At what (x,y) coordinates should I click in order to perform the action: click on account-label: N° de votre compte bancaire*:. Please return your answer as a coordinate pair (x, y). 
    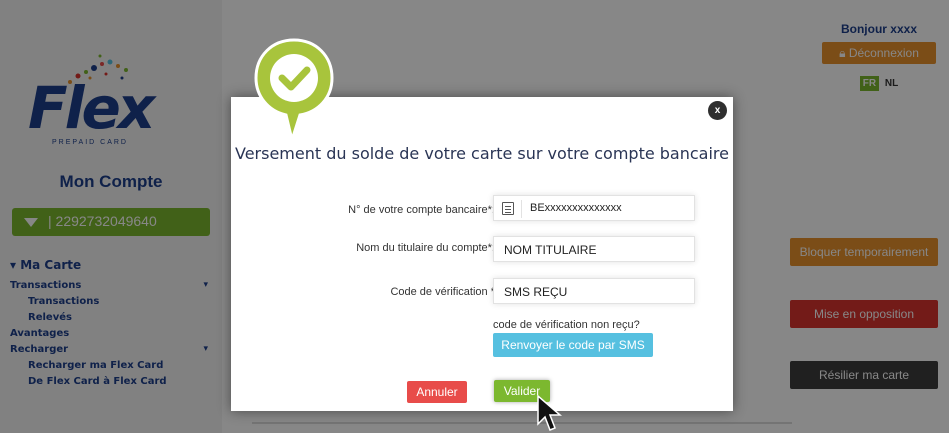
    Looking at the image, I should click on (421, 210).